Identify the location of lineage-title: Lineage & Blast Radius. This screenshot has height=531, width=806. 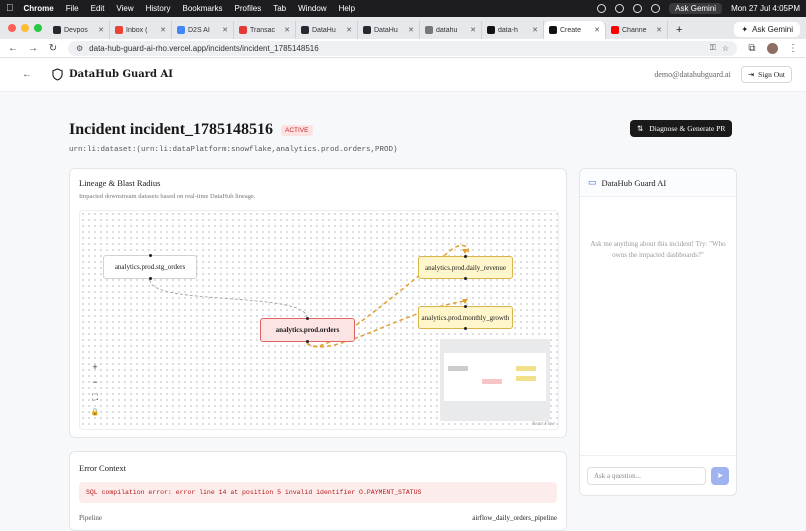
(120, 183).